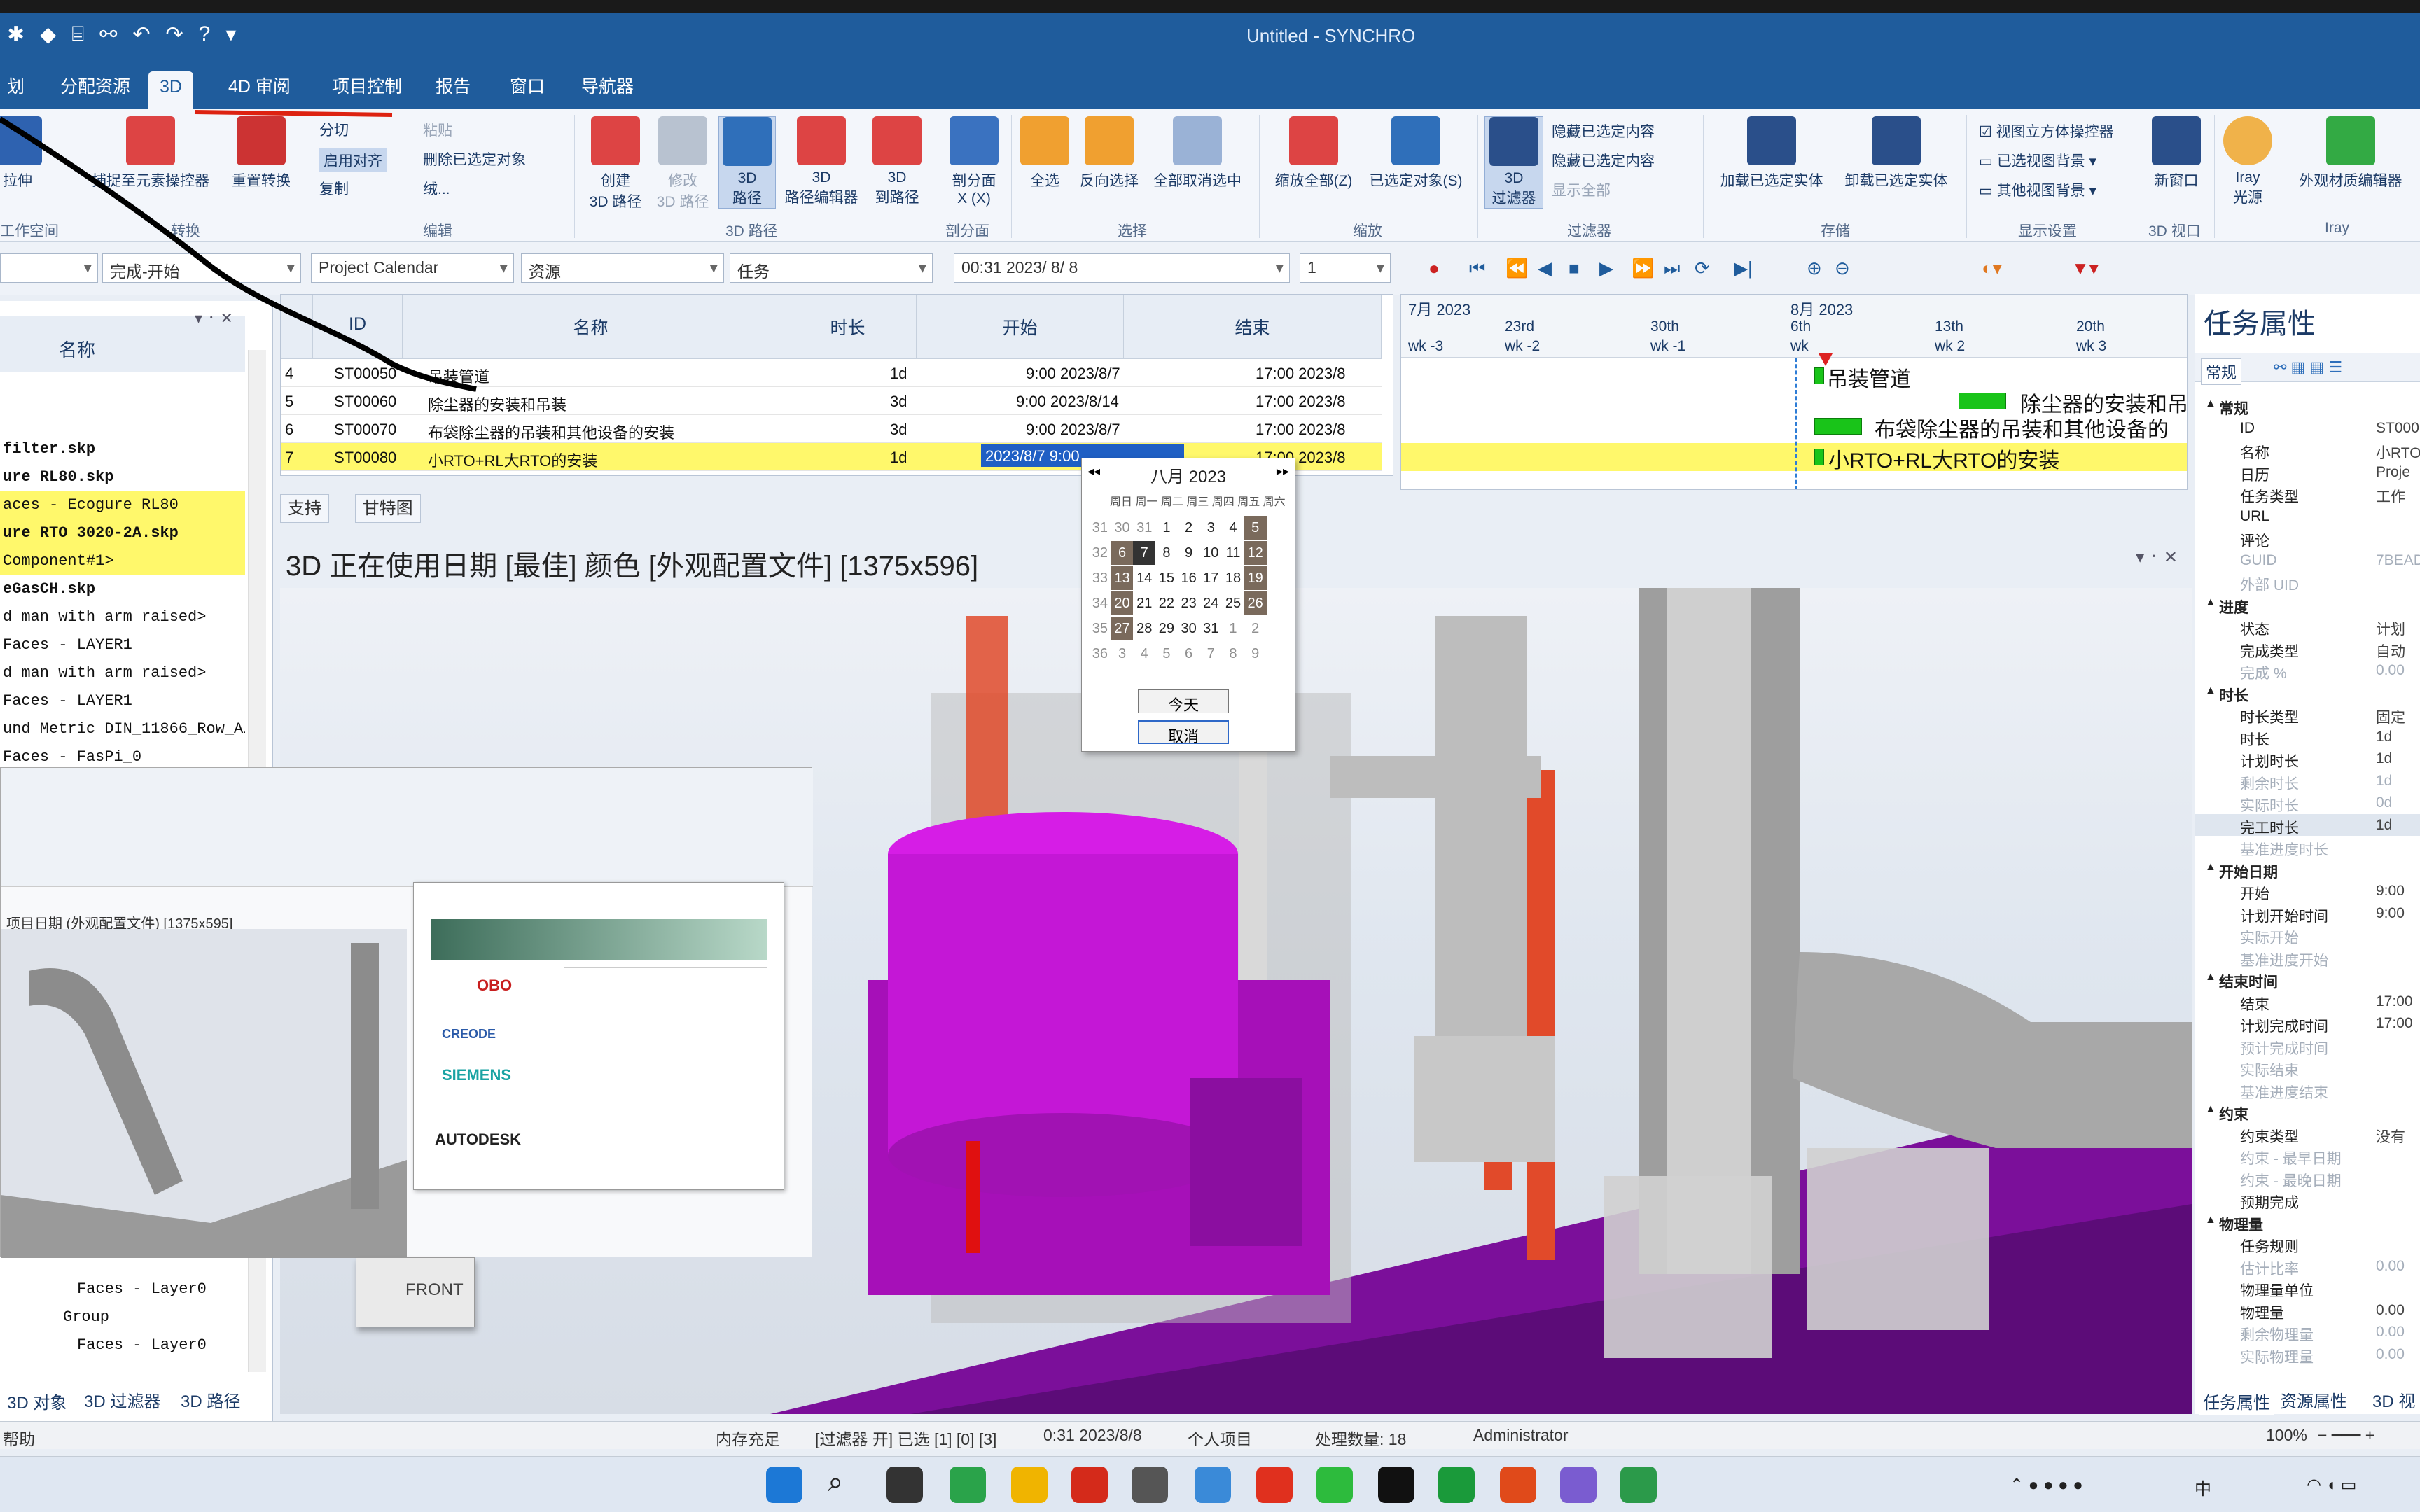  I want to click on list-item: filter.skp, so click(123, 449).